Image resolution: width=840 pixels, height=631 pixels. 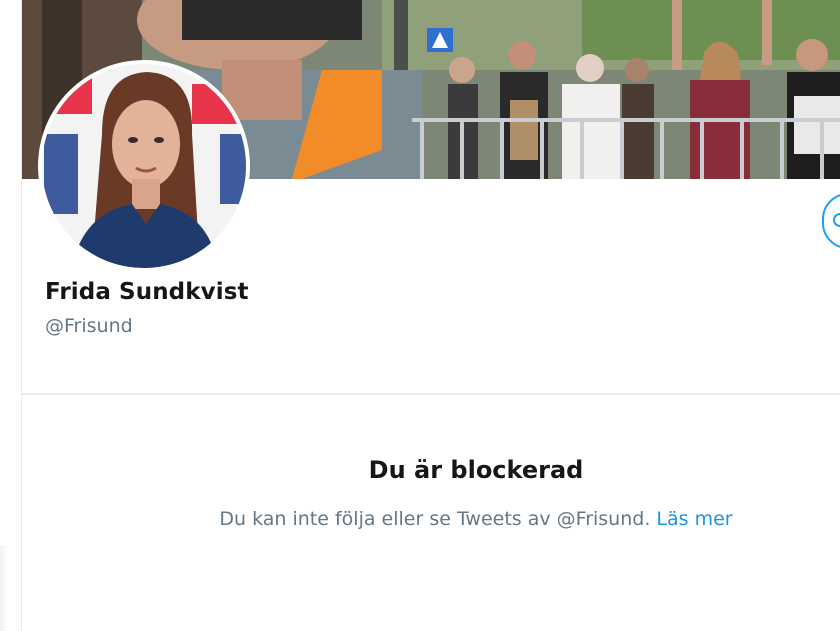 What do you see at coordinates (89, 326) in the screenshot?
I see `profile-handle: @Frisund` at bounding box center [89, 326].